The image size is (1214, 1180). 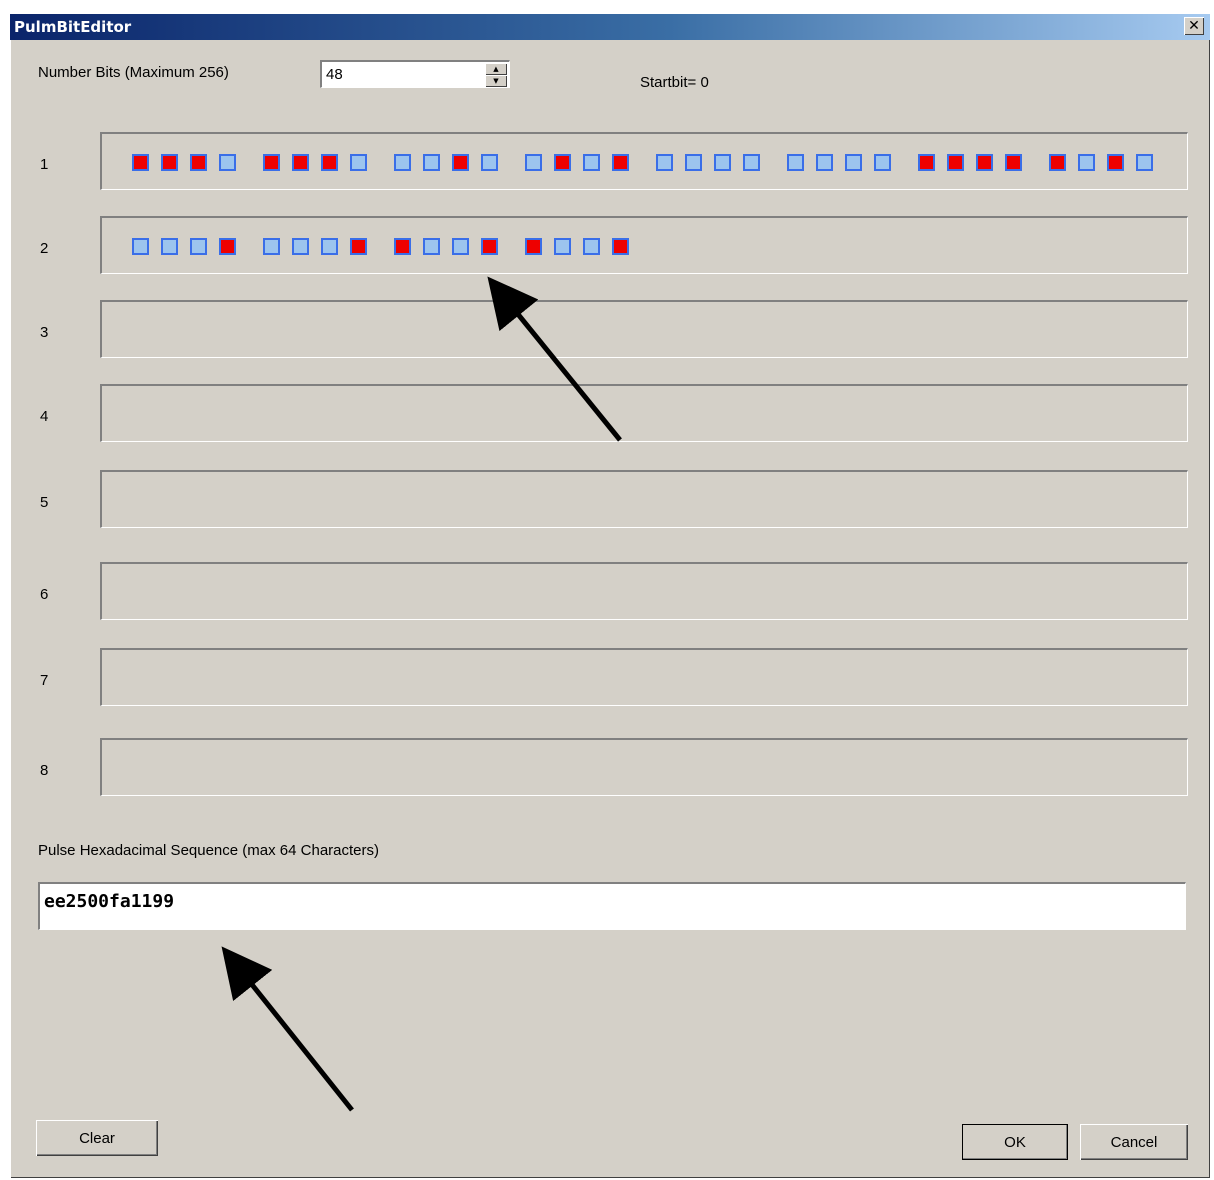 What do you see at coordinates (44, 502) in the screenshot?
I see `row-label: 5` at bounding box center [44, 502].